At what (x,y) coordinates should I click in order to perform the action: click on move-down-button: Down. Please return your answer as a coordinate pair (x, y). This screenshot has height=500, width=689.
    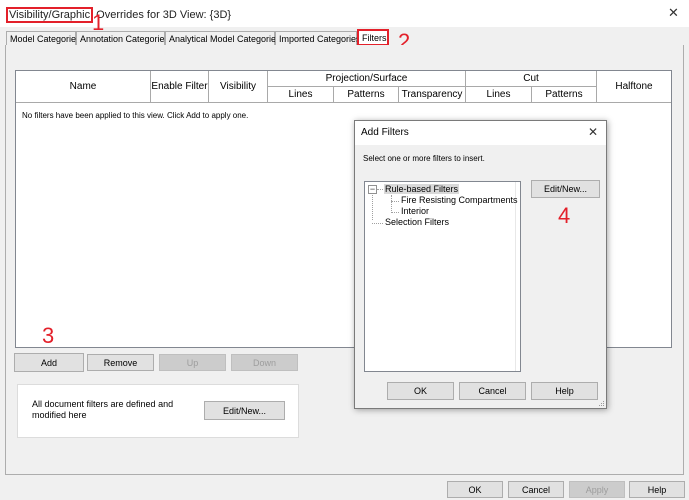
    Looking at the image, I should click on (264, 362).